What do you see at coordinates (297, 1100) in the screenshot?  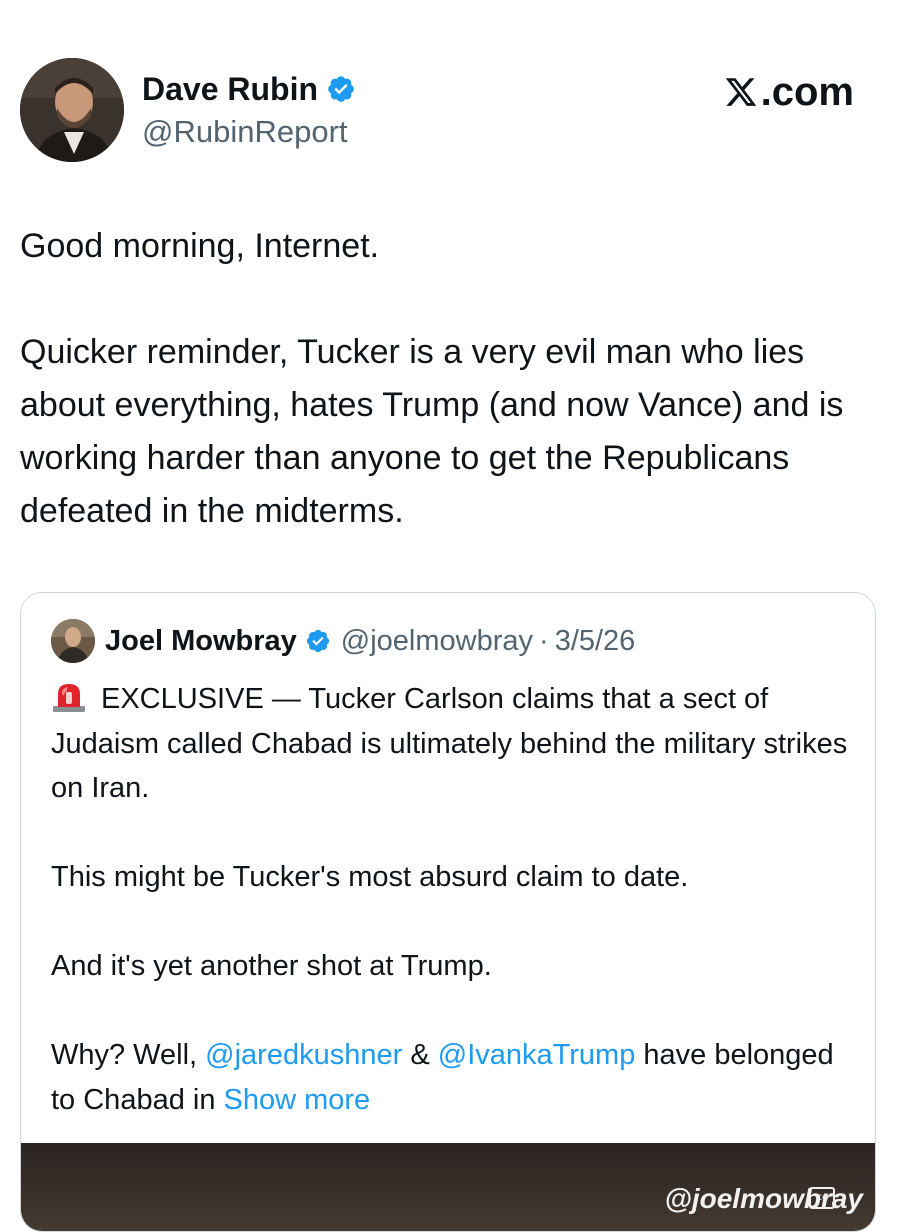 I see `show-more-link: Show more` at bounding box center [297, 1100].